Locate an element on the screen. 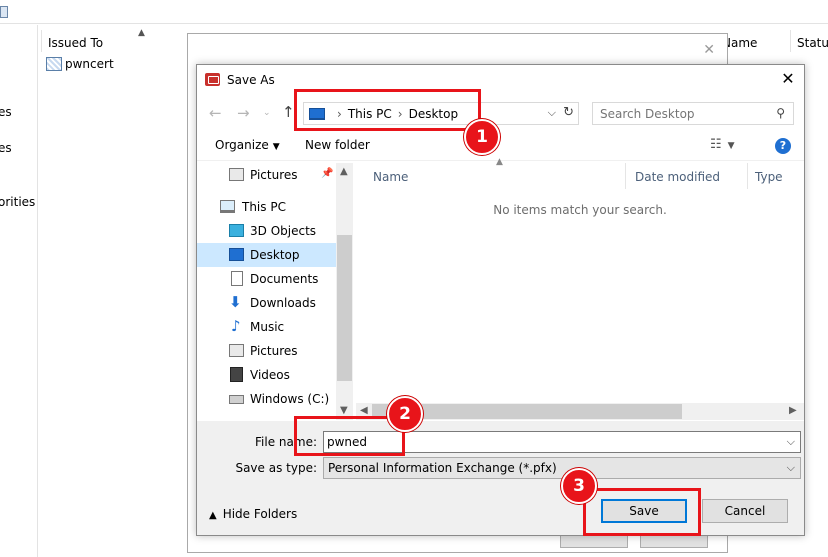 Image resolution: width=828 pixels, height=557 pixels. nav-item-desktop: Desktop is located at coordinates (266, 255).